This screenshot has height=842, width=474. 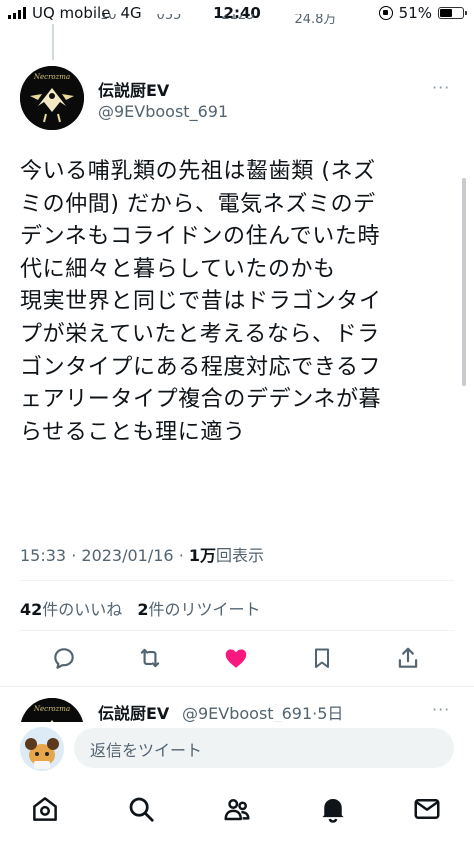 I want to click on like-button, so click(x=236, y=658).